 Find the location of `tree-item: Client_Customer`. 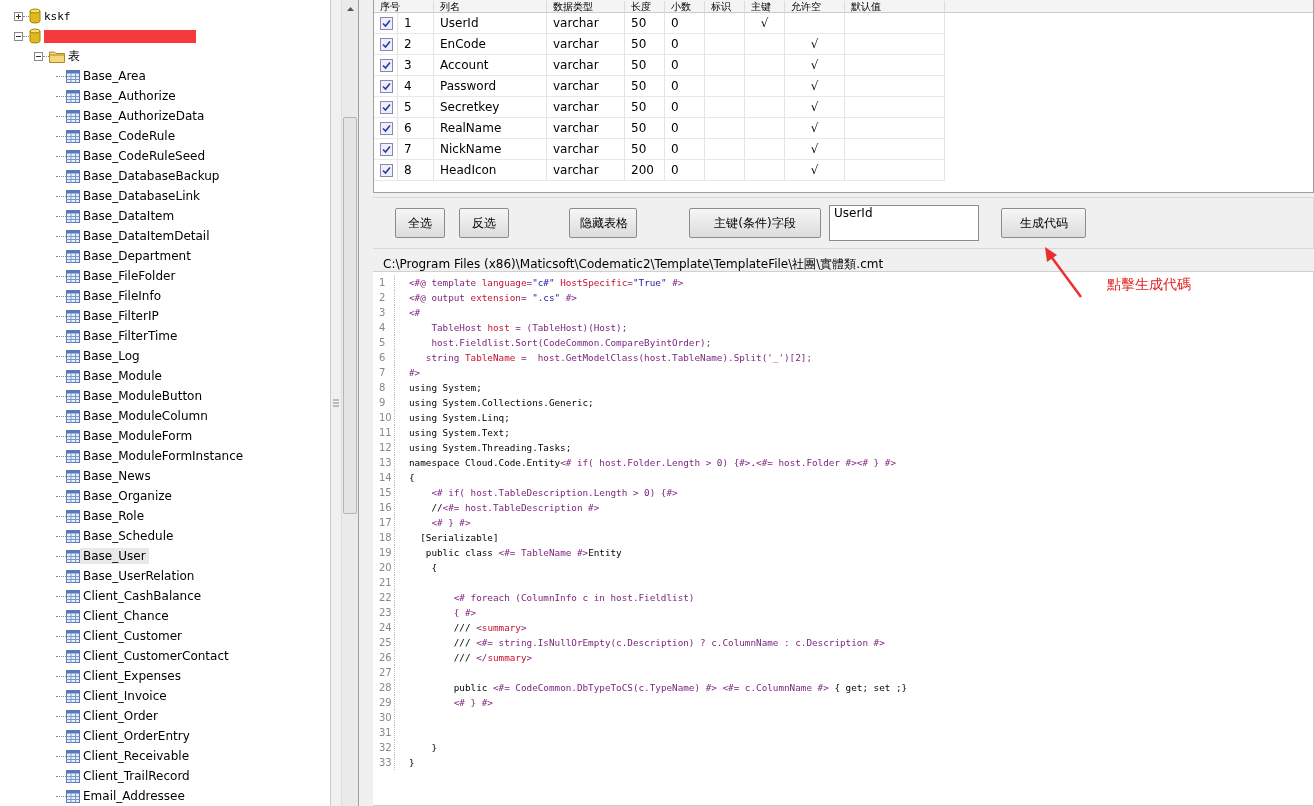

tree-item: Client_Customer is located at coordinates (133, 636).